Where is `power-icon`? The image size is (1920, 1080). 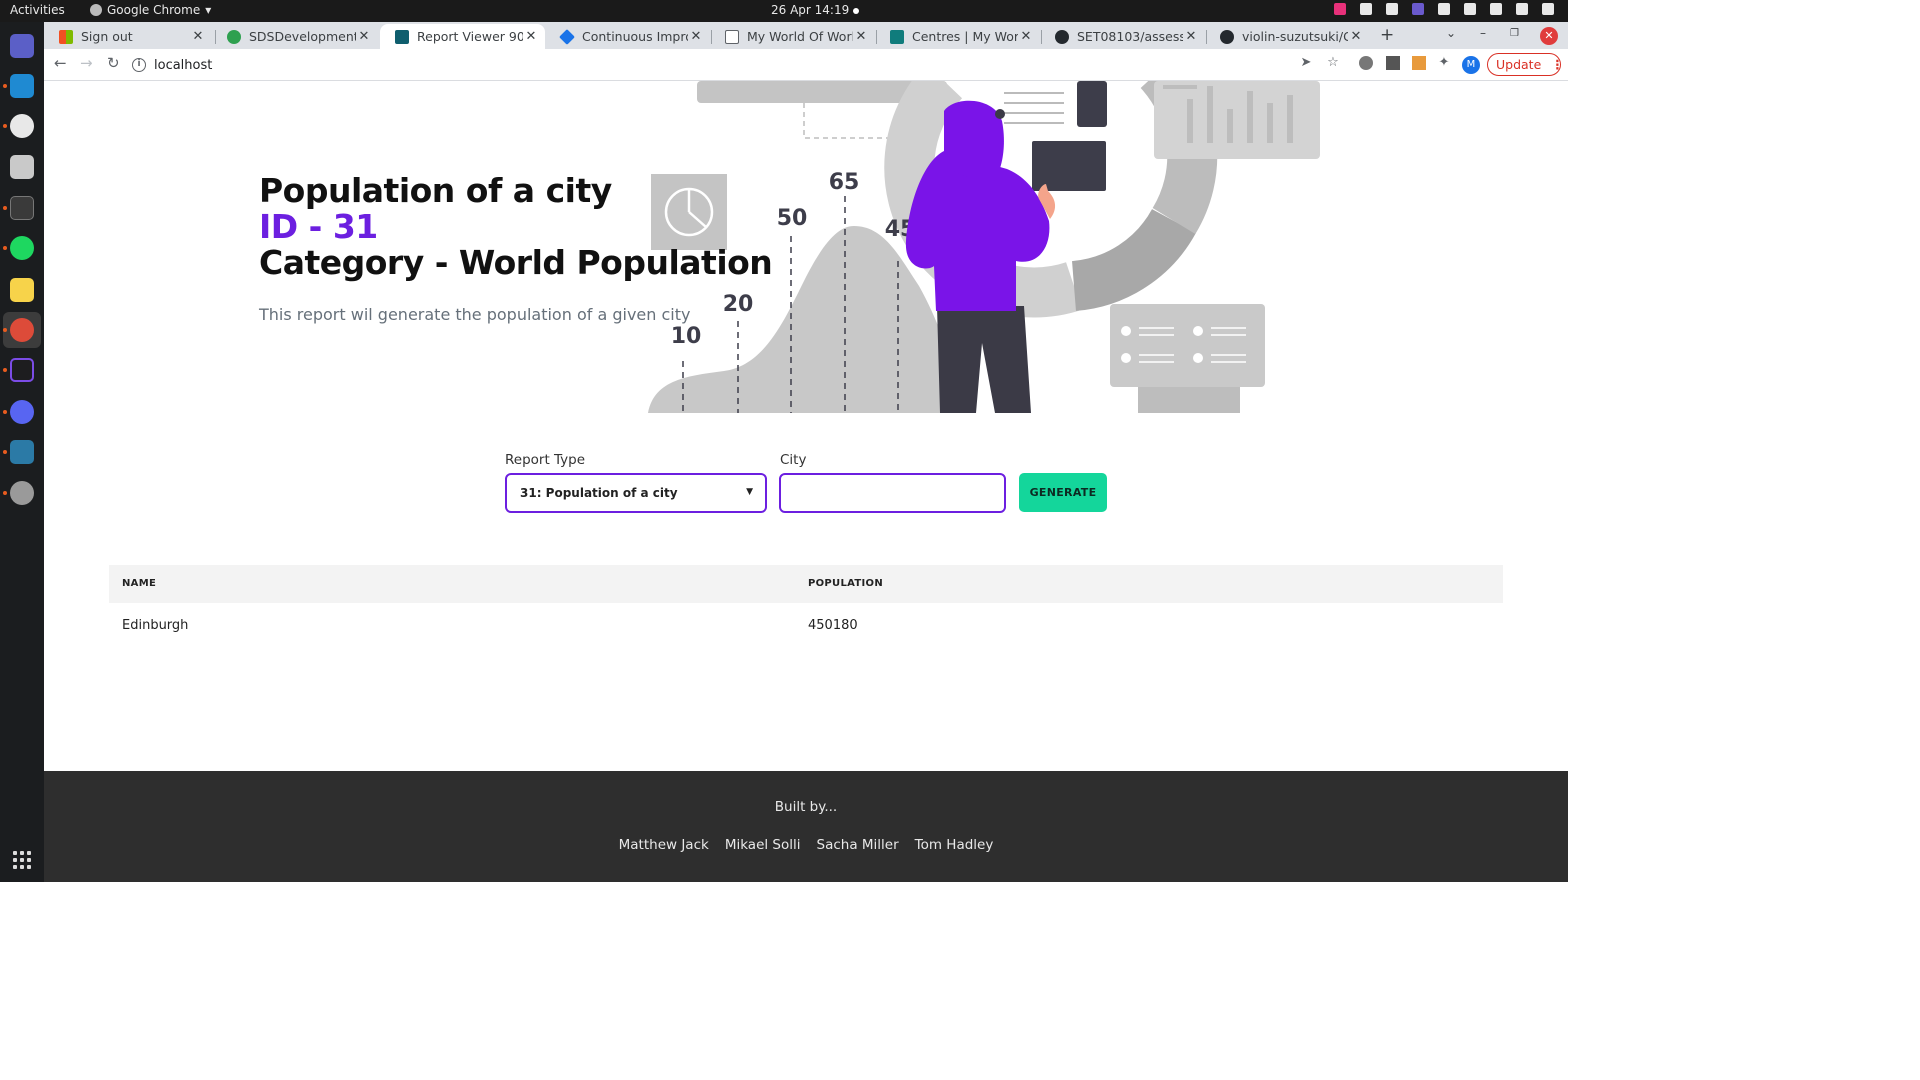 power-icon is located at coordinates (1548, 9).